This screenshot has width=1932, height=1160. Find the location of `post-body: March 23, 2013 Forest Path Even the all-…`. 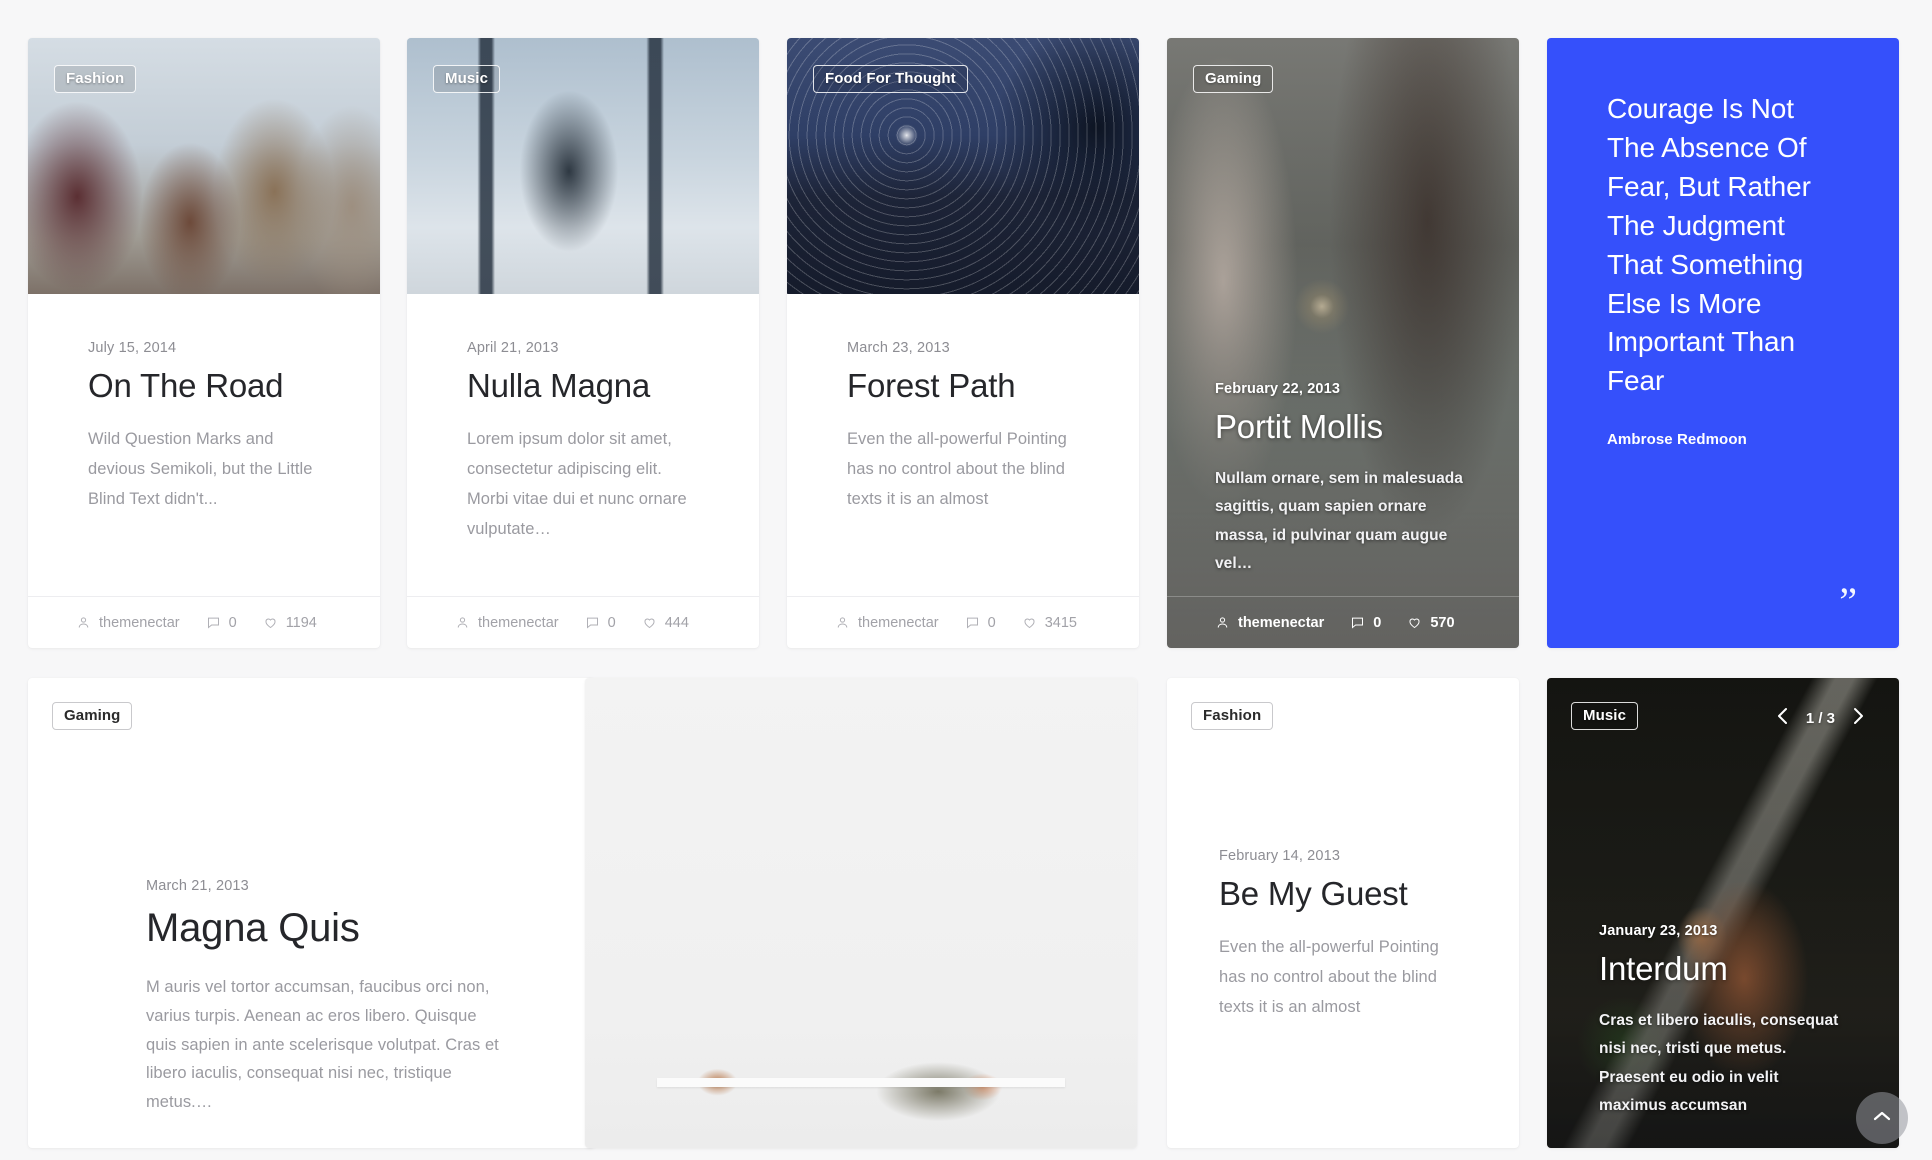

post-body: March 23, 2013 Forest Path Even the all-… is located at coordinates (963, 445).